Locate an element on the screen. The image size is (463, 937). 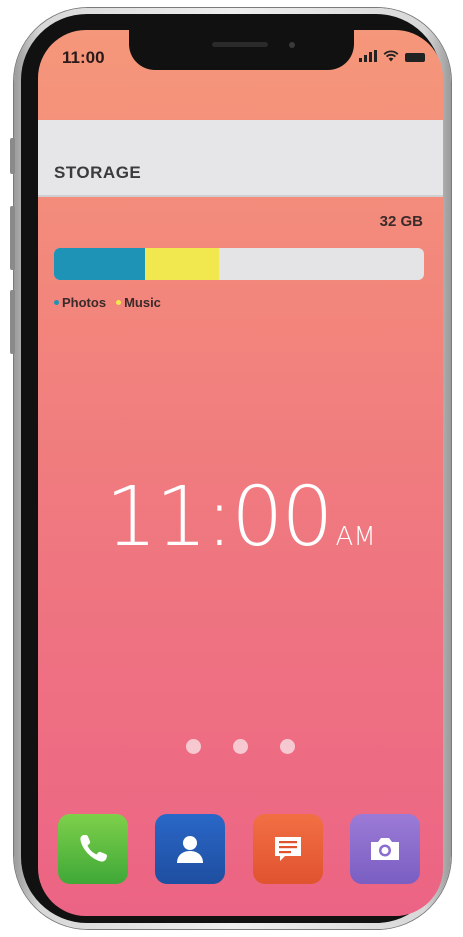
contacts-icon is located at coordinates (190, 849).